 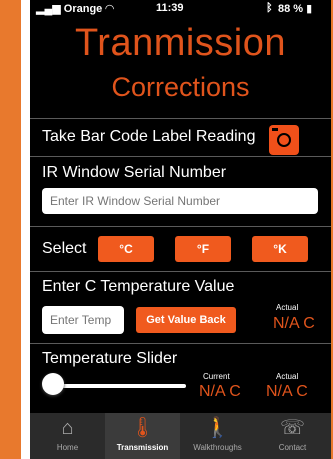 What do you see at coordinates (180, 87) in the screenshot?
I see `page-subtitle: Corrections` at bounding box center [180, 87].